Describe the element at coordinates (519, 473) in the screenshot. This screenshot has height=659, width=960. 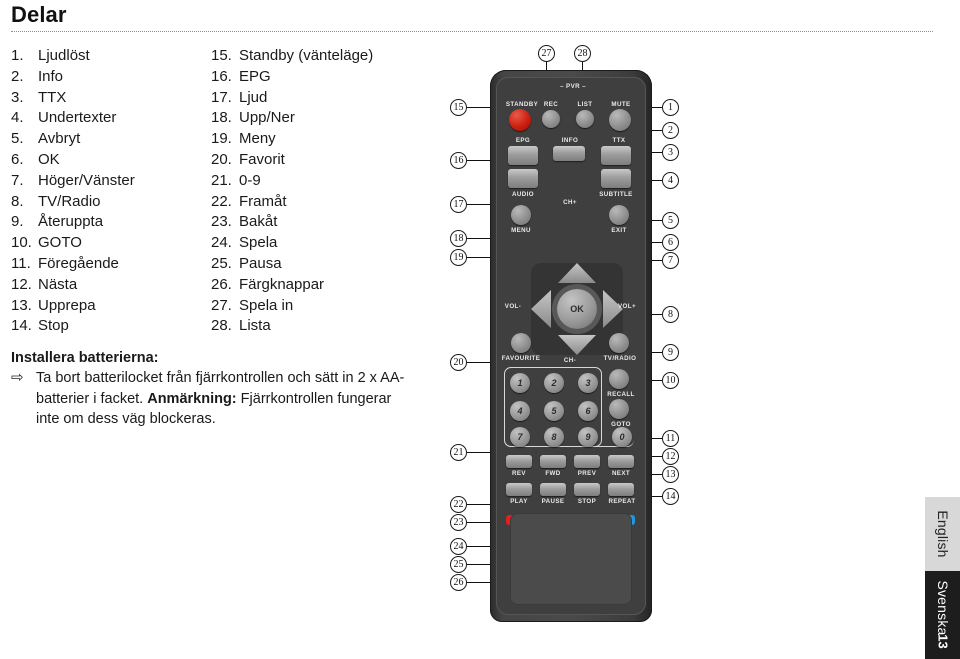
I see `rev-label: REV` at that location.